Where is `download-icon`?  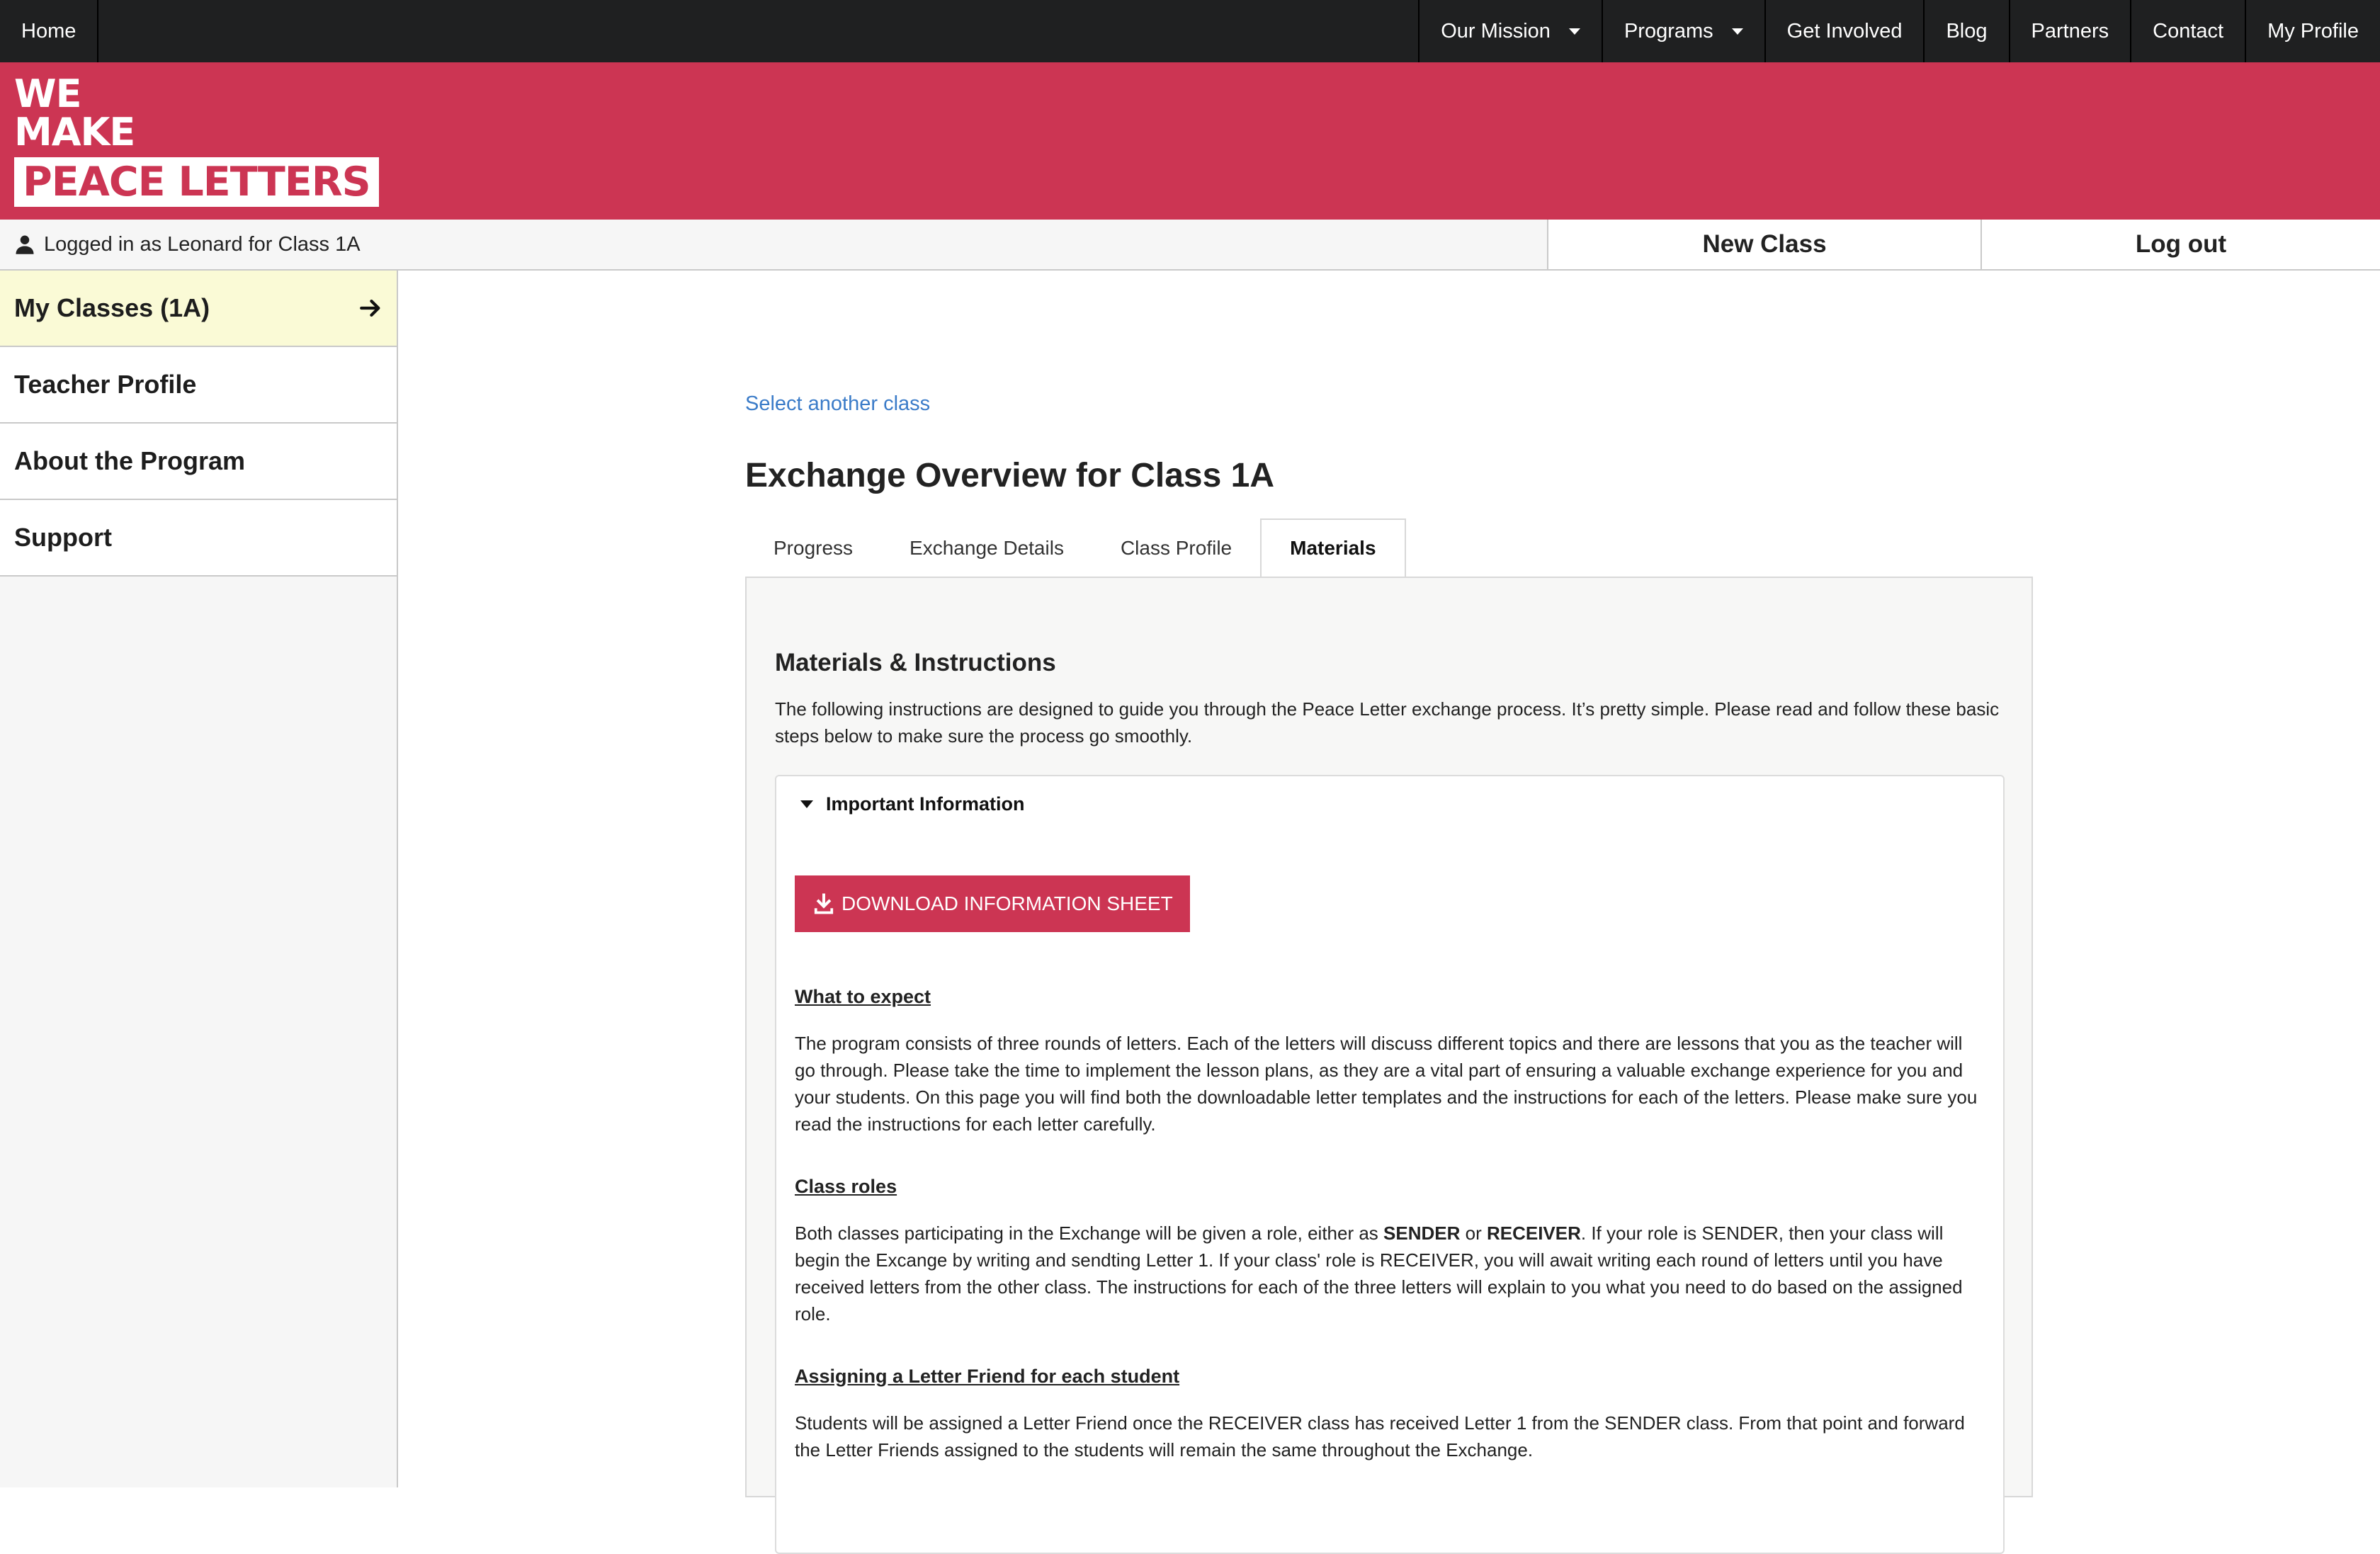 download-icon is located at coordinates (824, 903).